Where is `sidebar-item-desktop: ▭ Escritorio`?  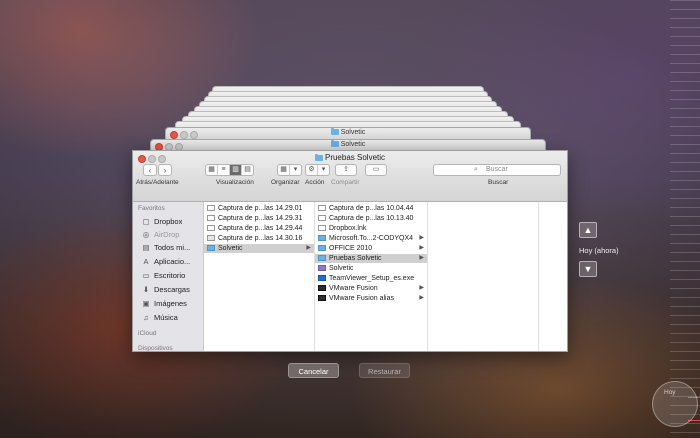 sidebar-item-desktop: ▭ Escritorio is located at coordinates (163, 275).